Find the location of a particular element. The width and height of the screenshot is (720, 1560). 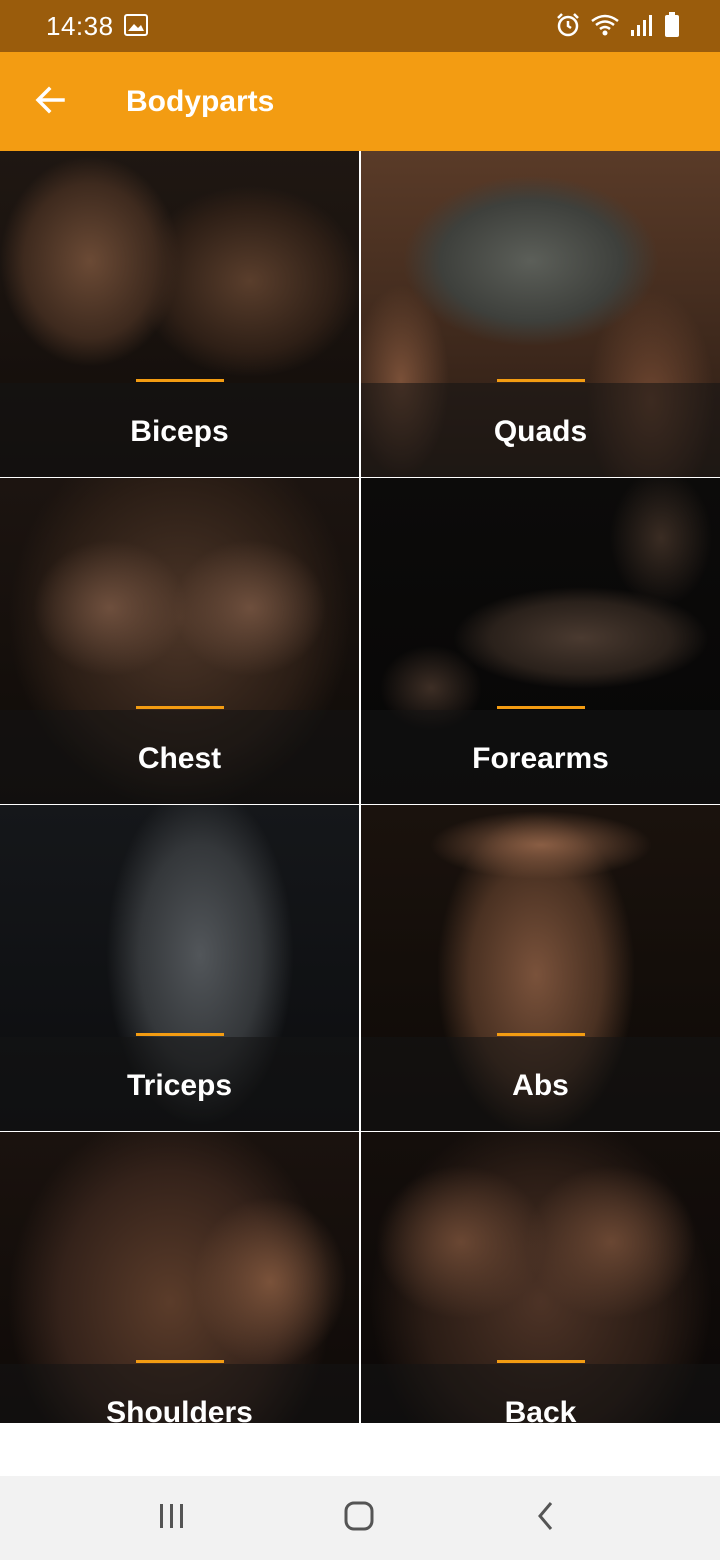

wifi-icon is located at coordinates (605, 27).